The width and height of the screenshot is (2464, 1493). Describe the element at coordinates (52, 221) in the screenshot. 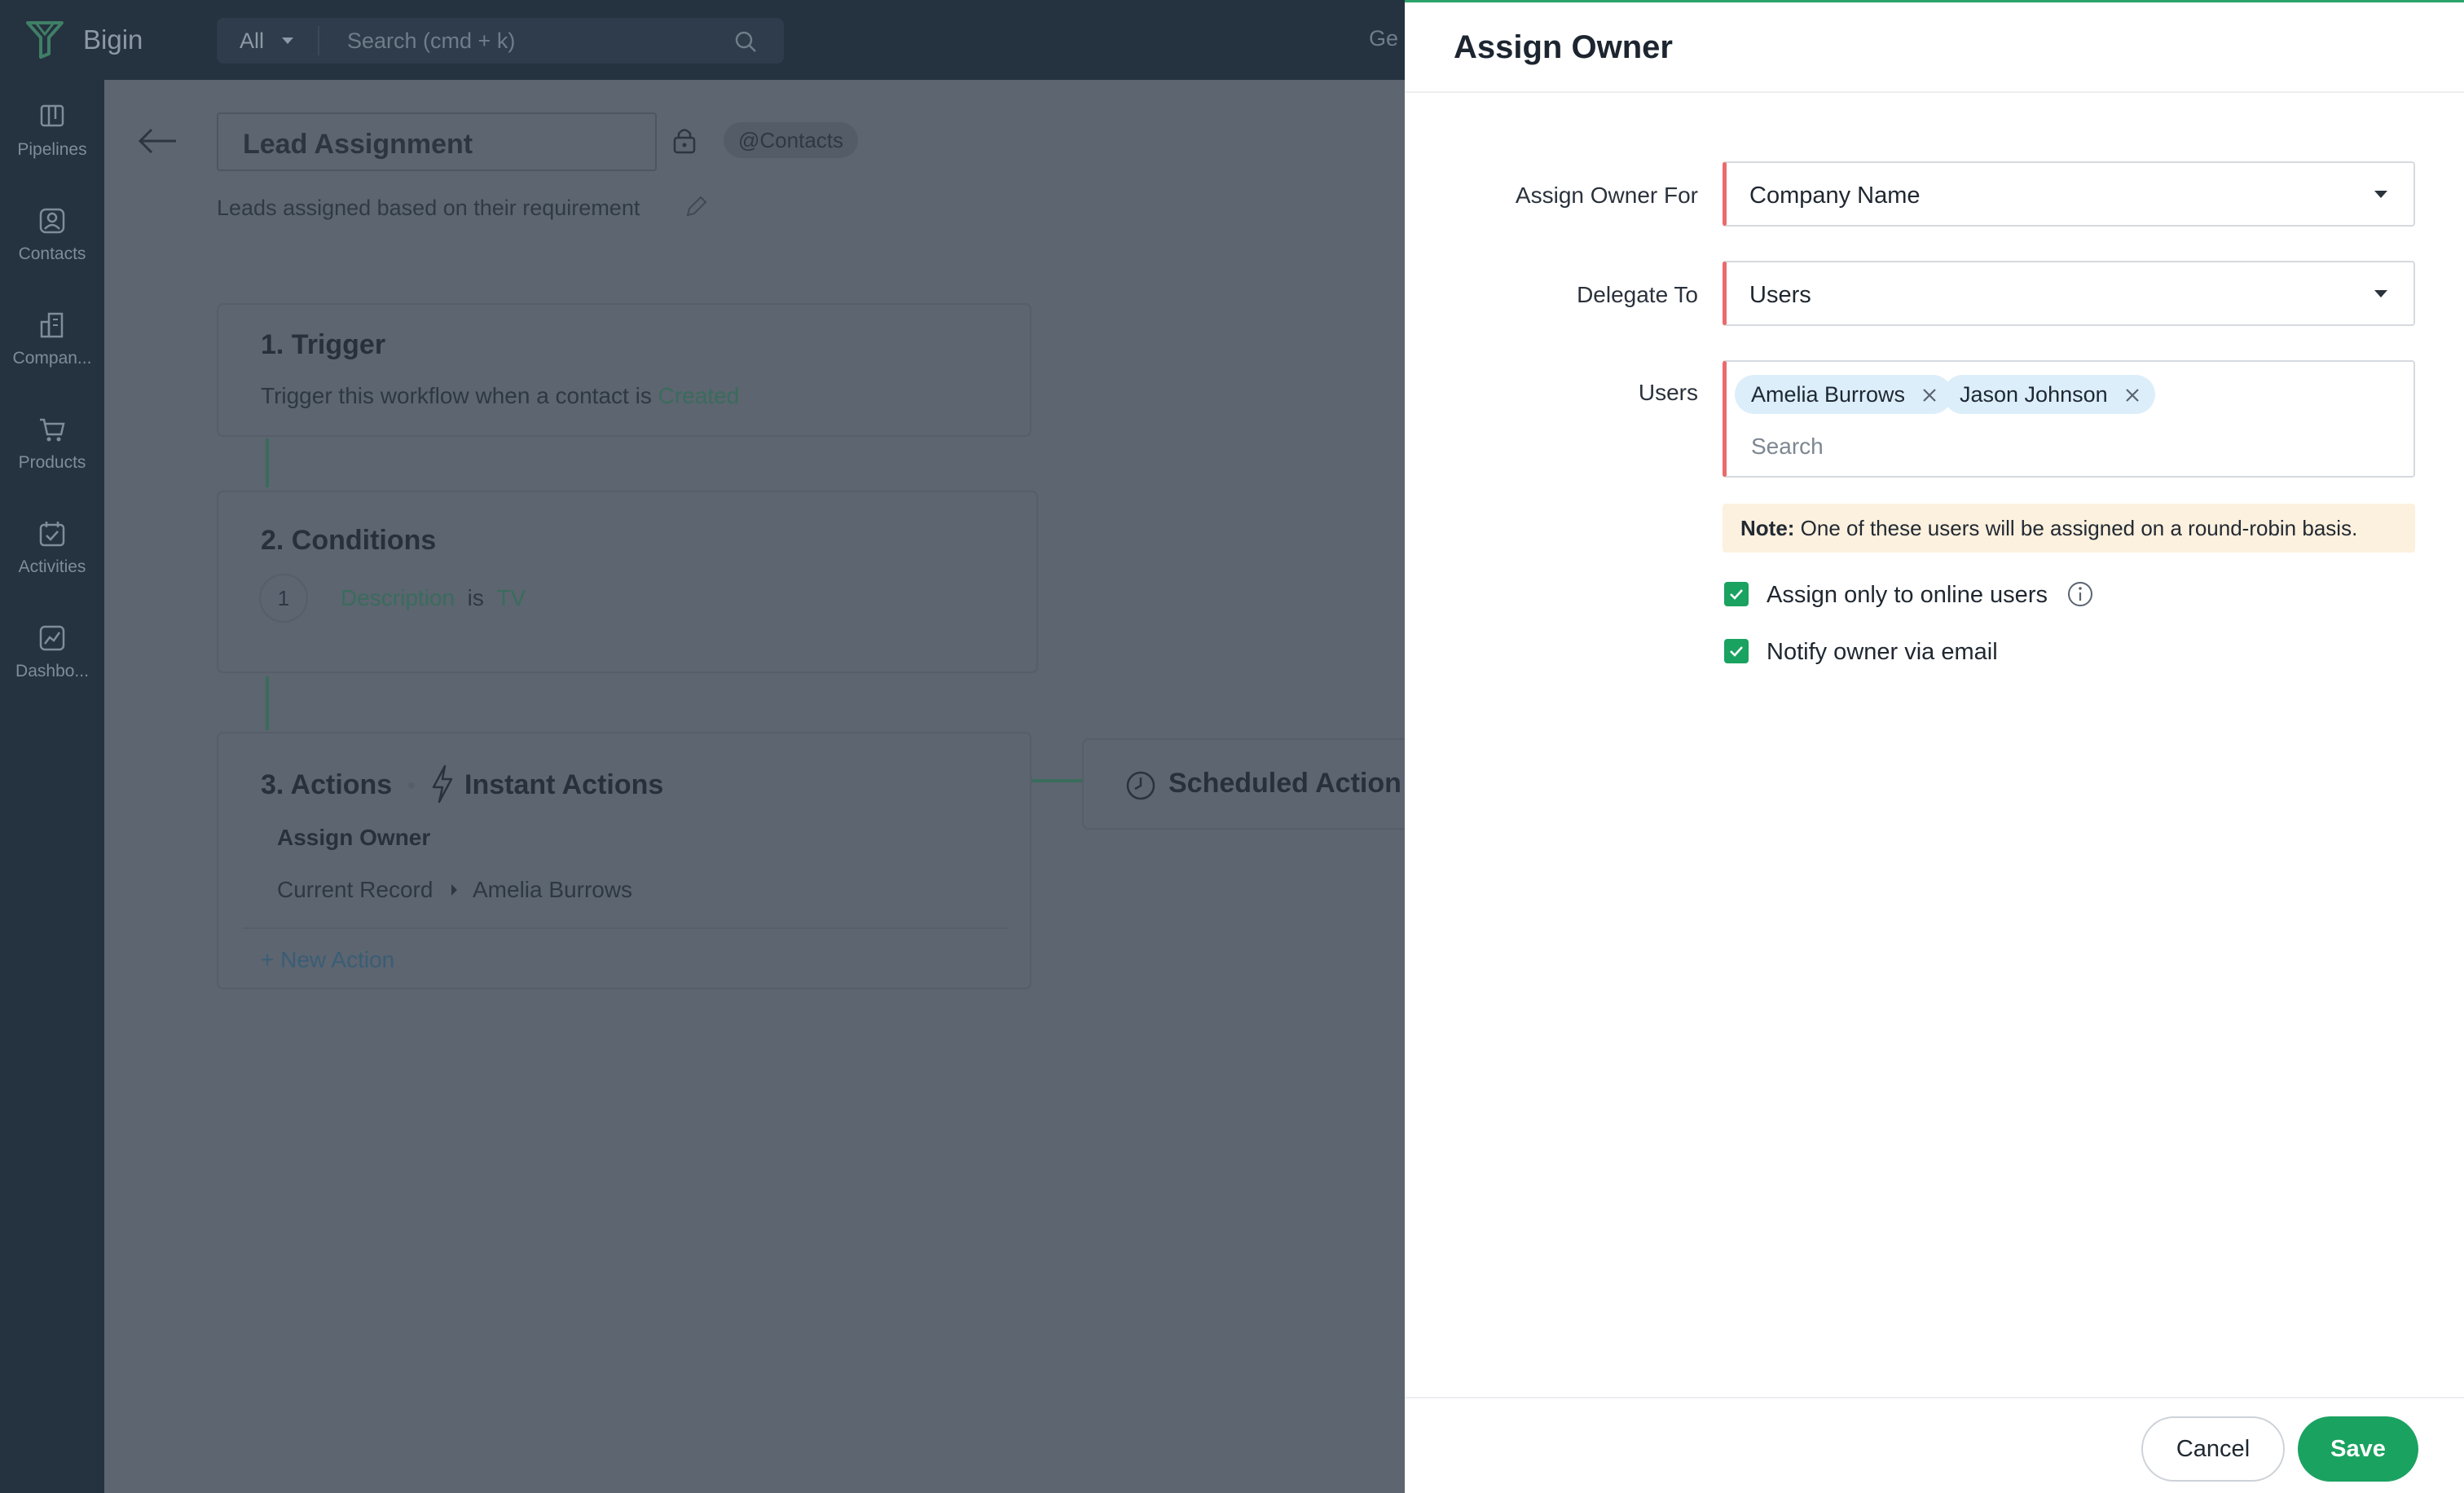

I see `contacts-icon` at that location.